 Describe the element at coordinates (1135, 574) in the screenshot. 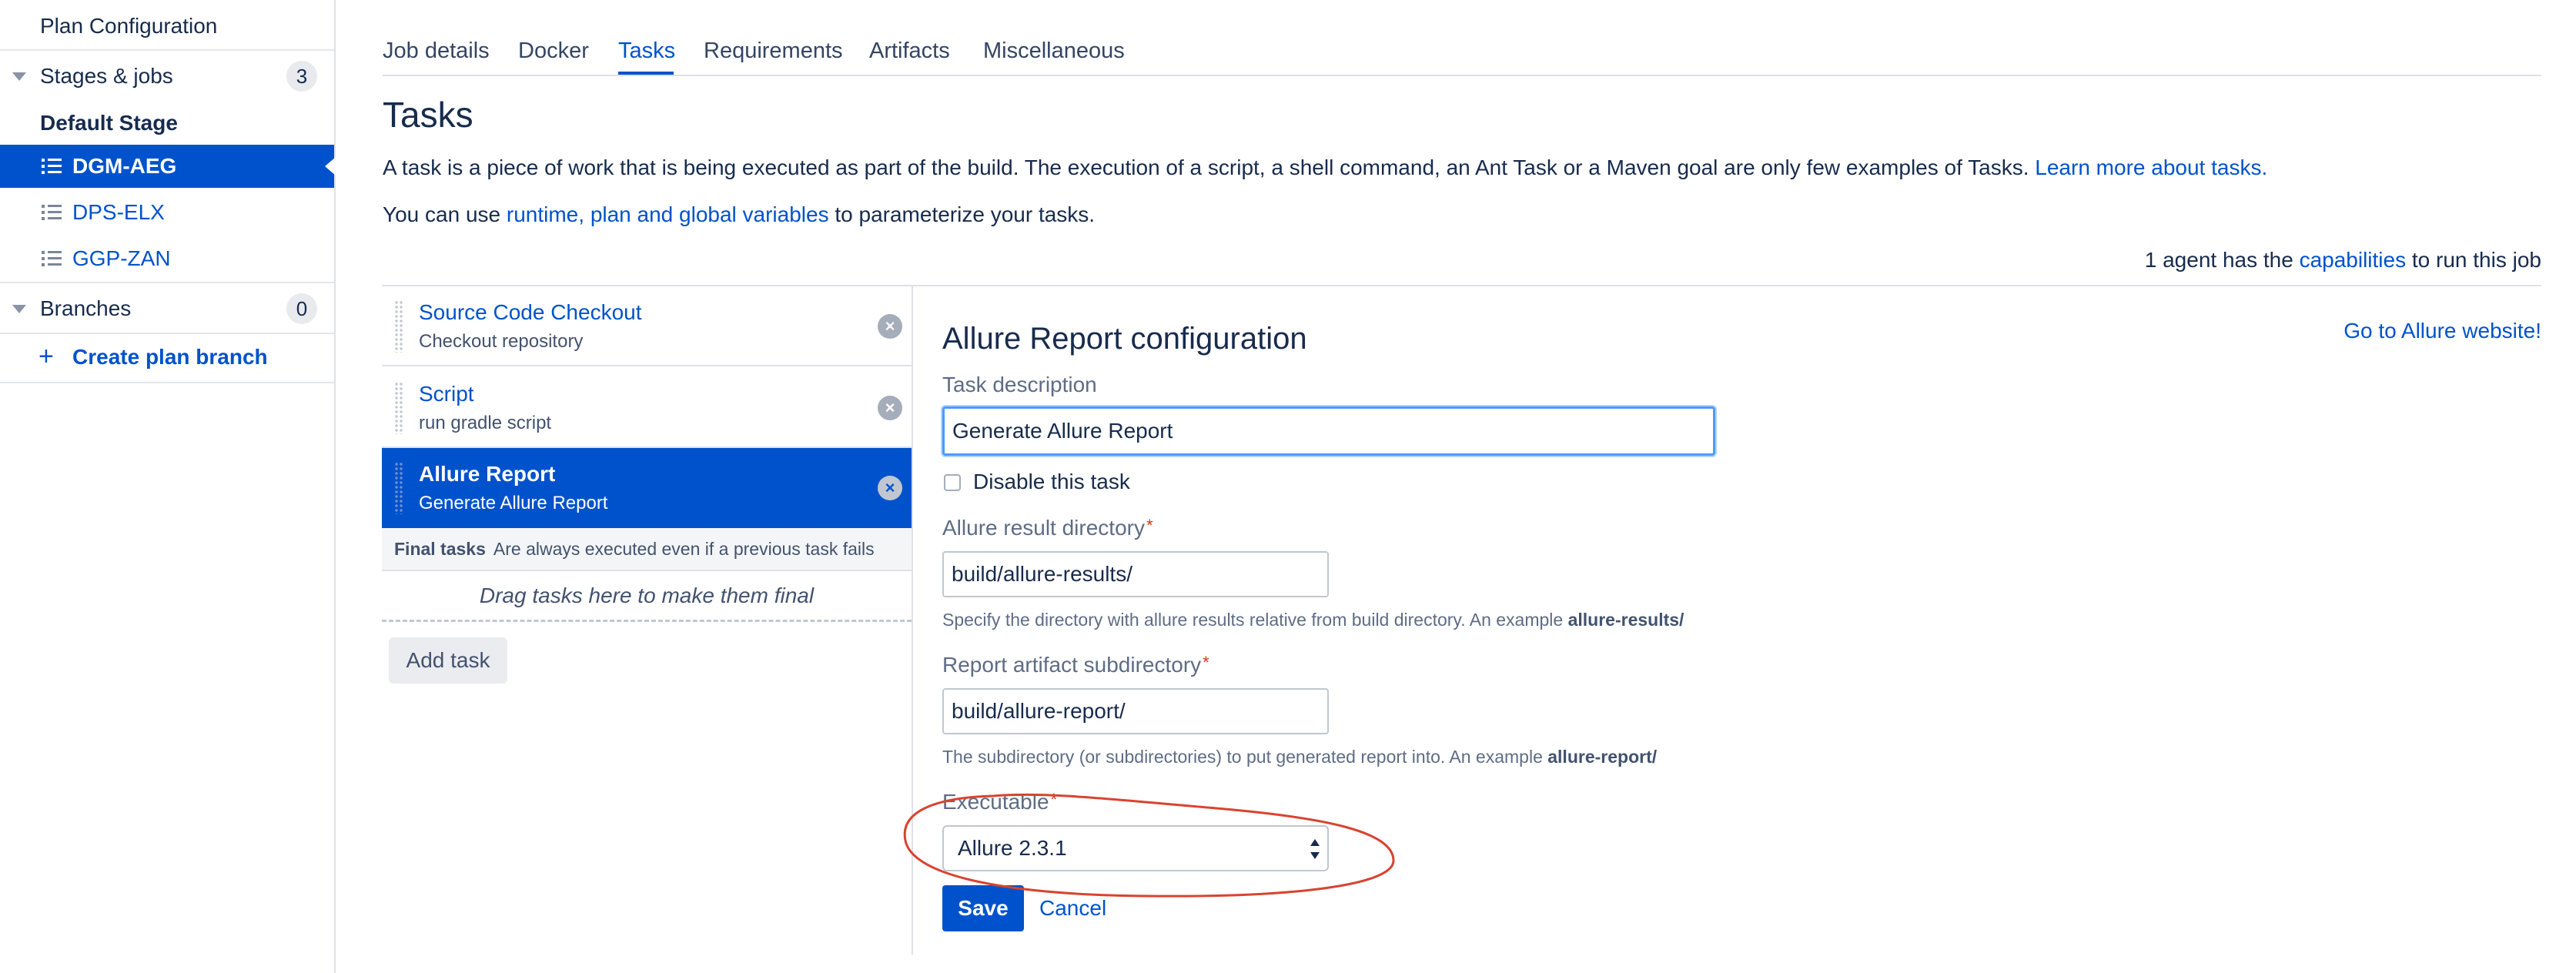

I see `result-directory-input: build/allure-results/` at that location.